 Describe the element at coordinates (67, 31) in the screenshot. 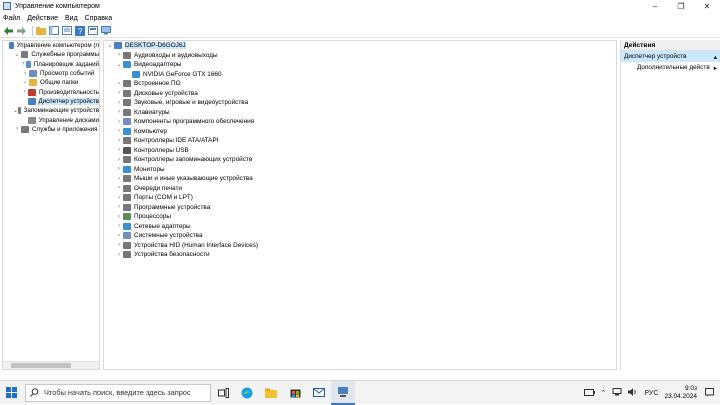

I see `properties-icon` at that location.